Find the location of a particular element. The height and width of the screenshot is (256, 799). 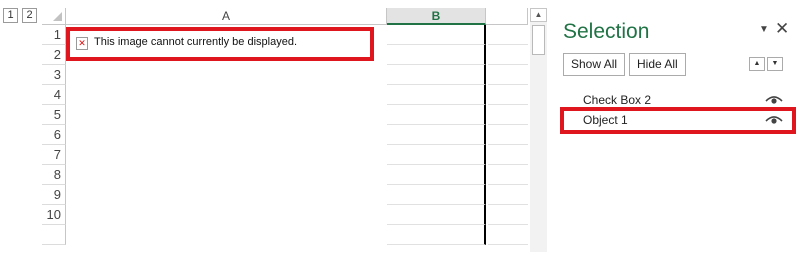

row-header: 1 is located at coordinates (54, 35).